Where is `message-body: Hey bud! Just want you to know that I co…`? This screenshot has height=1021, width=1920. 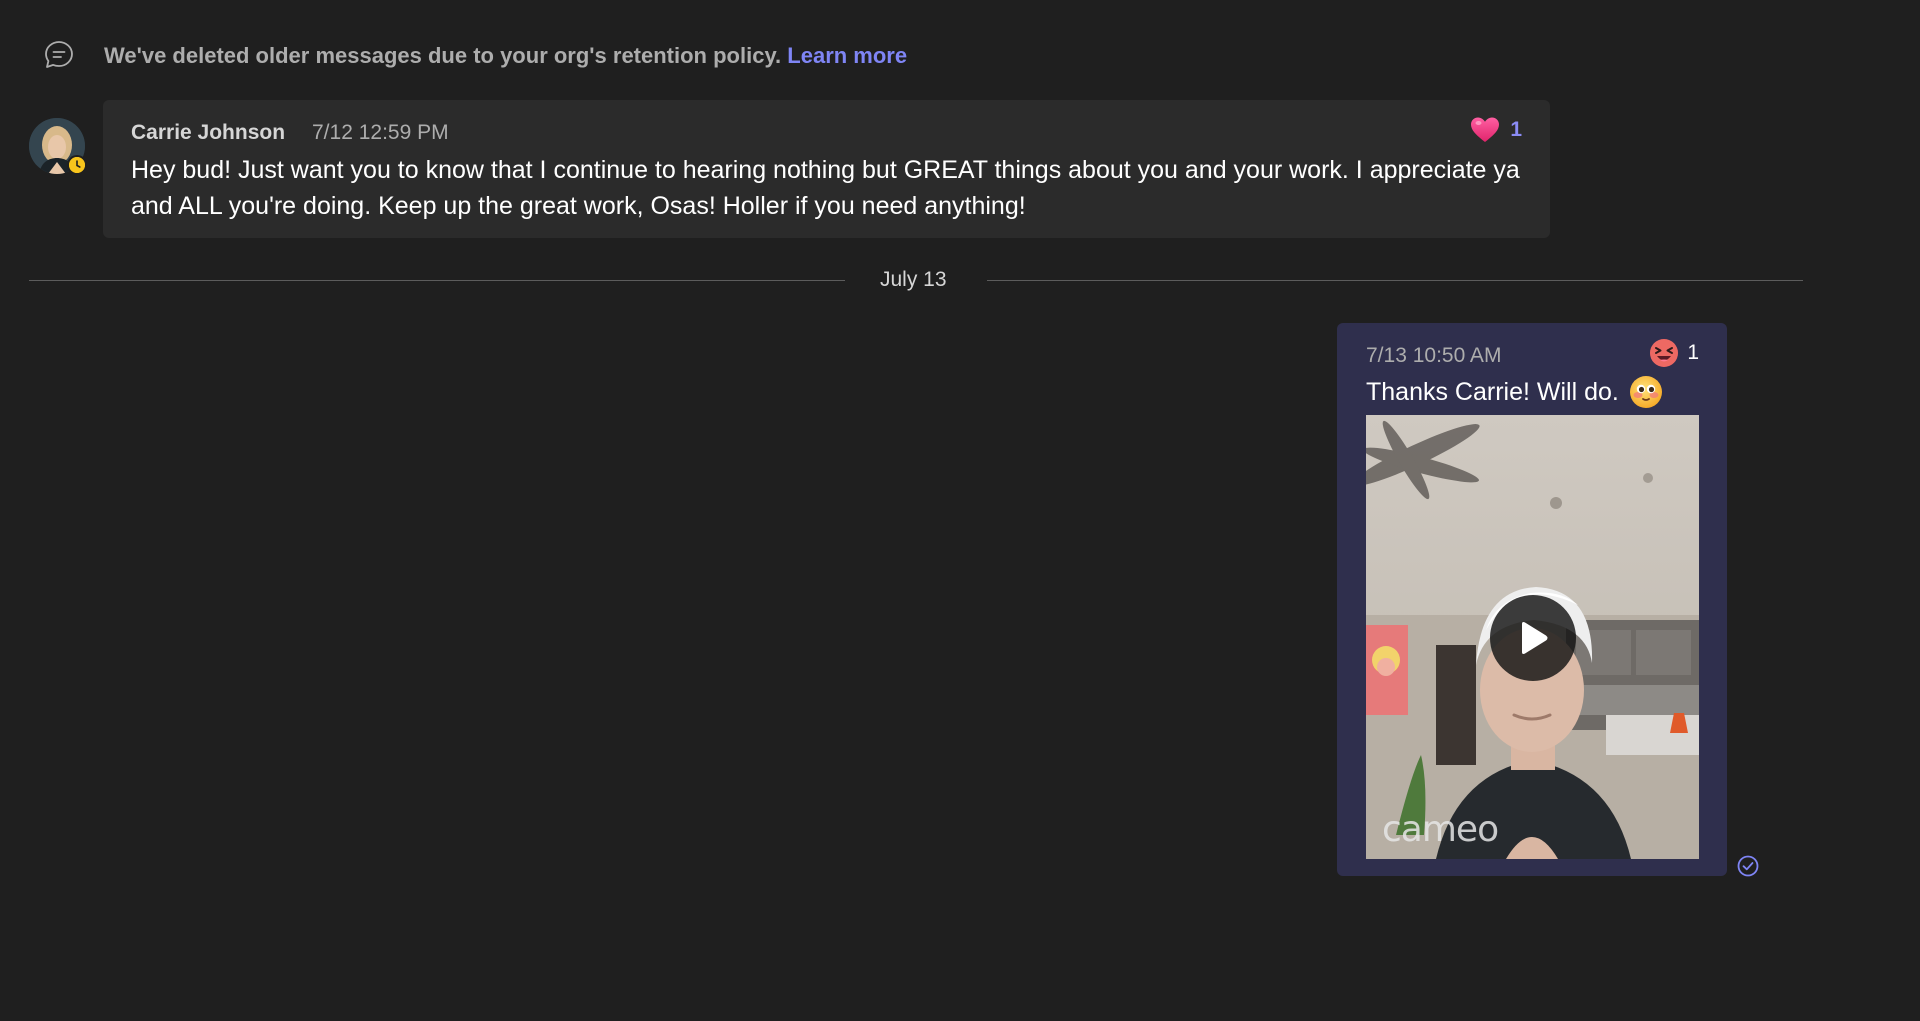 message-body: Hey bud! Just want you to know that I co… is located at coordinates (825, 188).